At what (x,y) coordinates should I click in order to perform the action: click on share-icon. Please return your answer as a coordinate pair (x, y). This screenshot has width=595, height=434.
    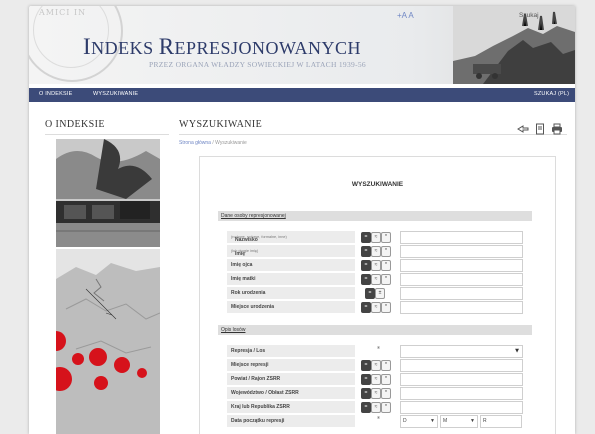
    Looking at the image, I should click on (523, 126).